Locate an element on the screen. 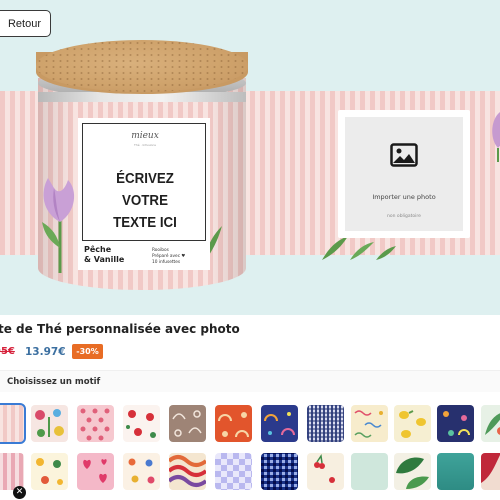 The image size is (500, 500). motif-swatch-boho-navy is located at coordinates (455, 423).